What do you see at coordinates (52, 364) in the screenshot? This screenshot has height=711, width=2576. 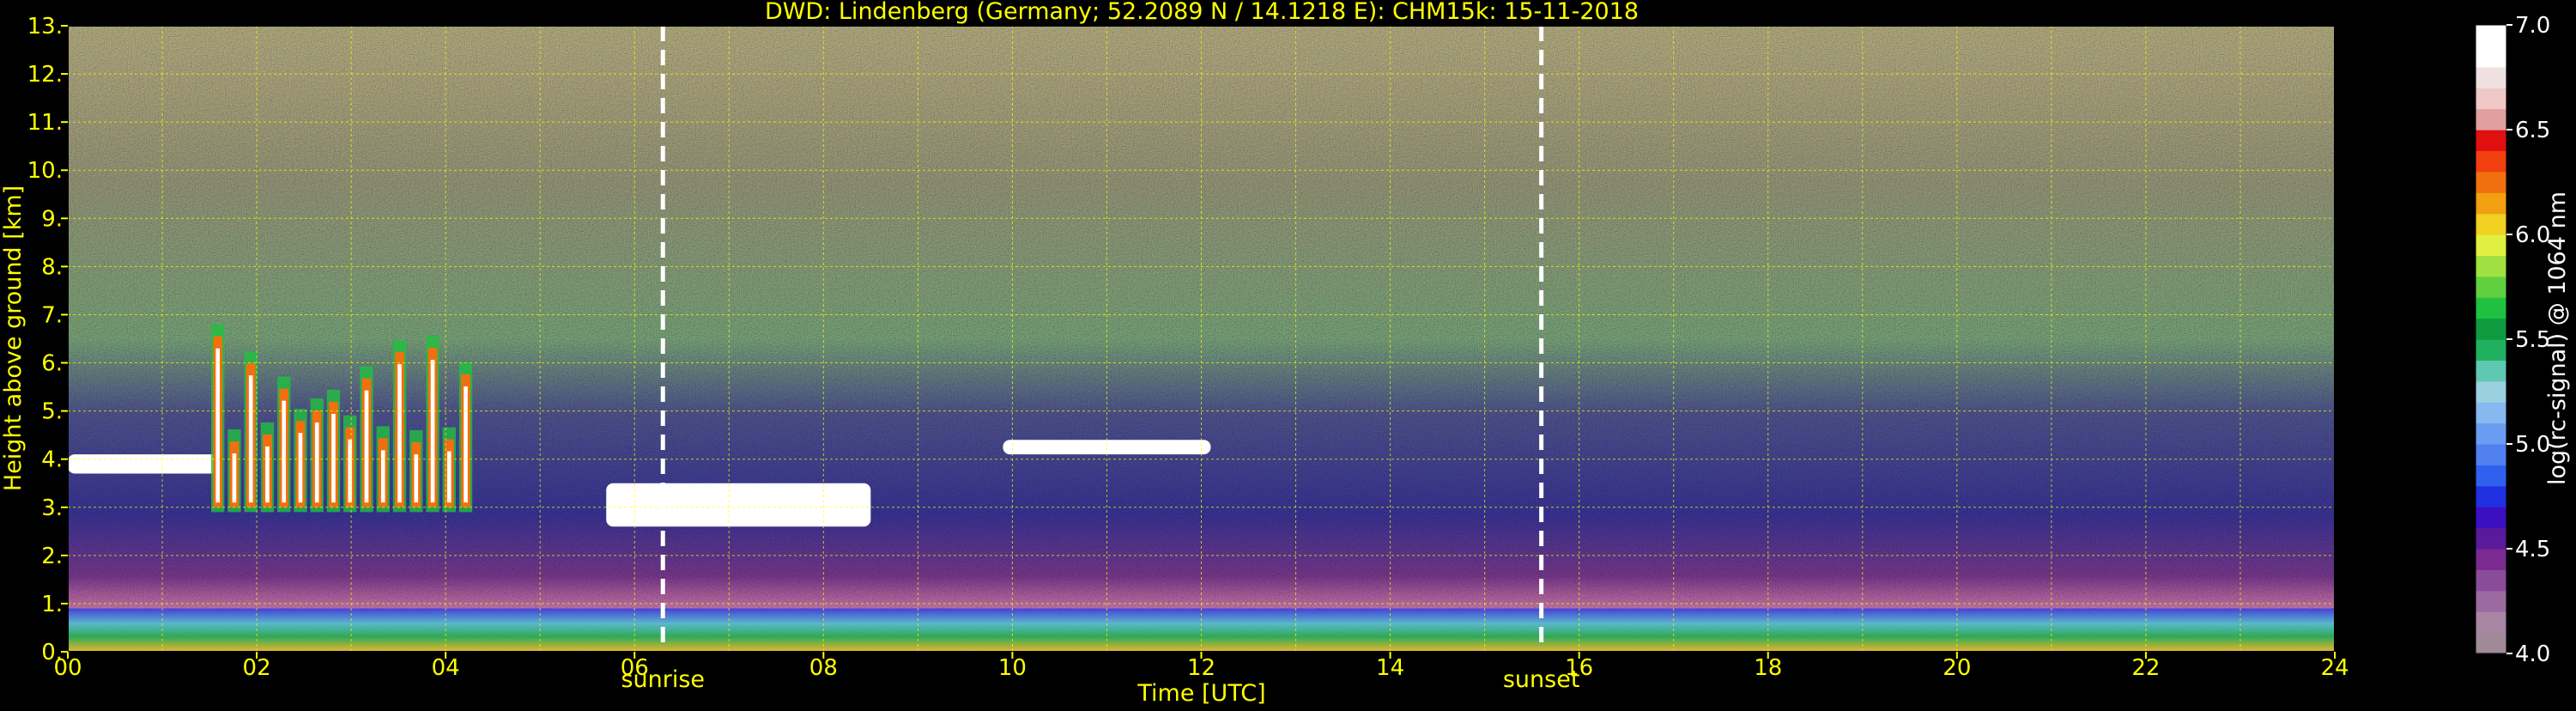 I see `y-tick-label: 6.` at bounding box center [52, 364].